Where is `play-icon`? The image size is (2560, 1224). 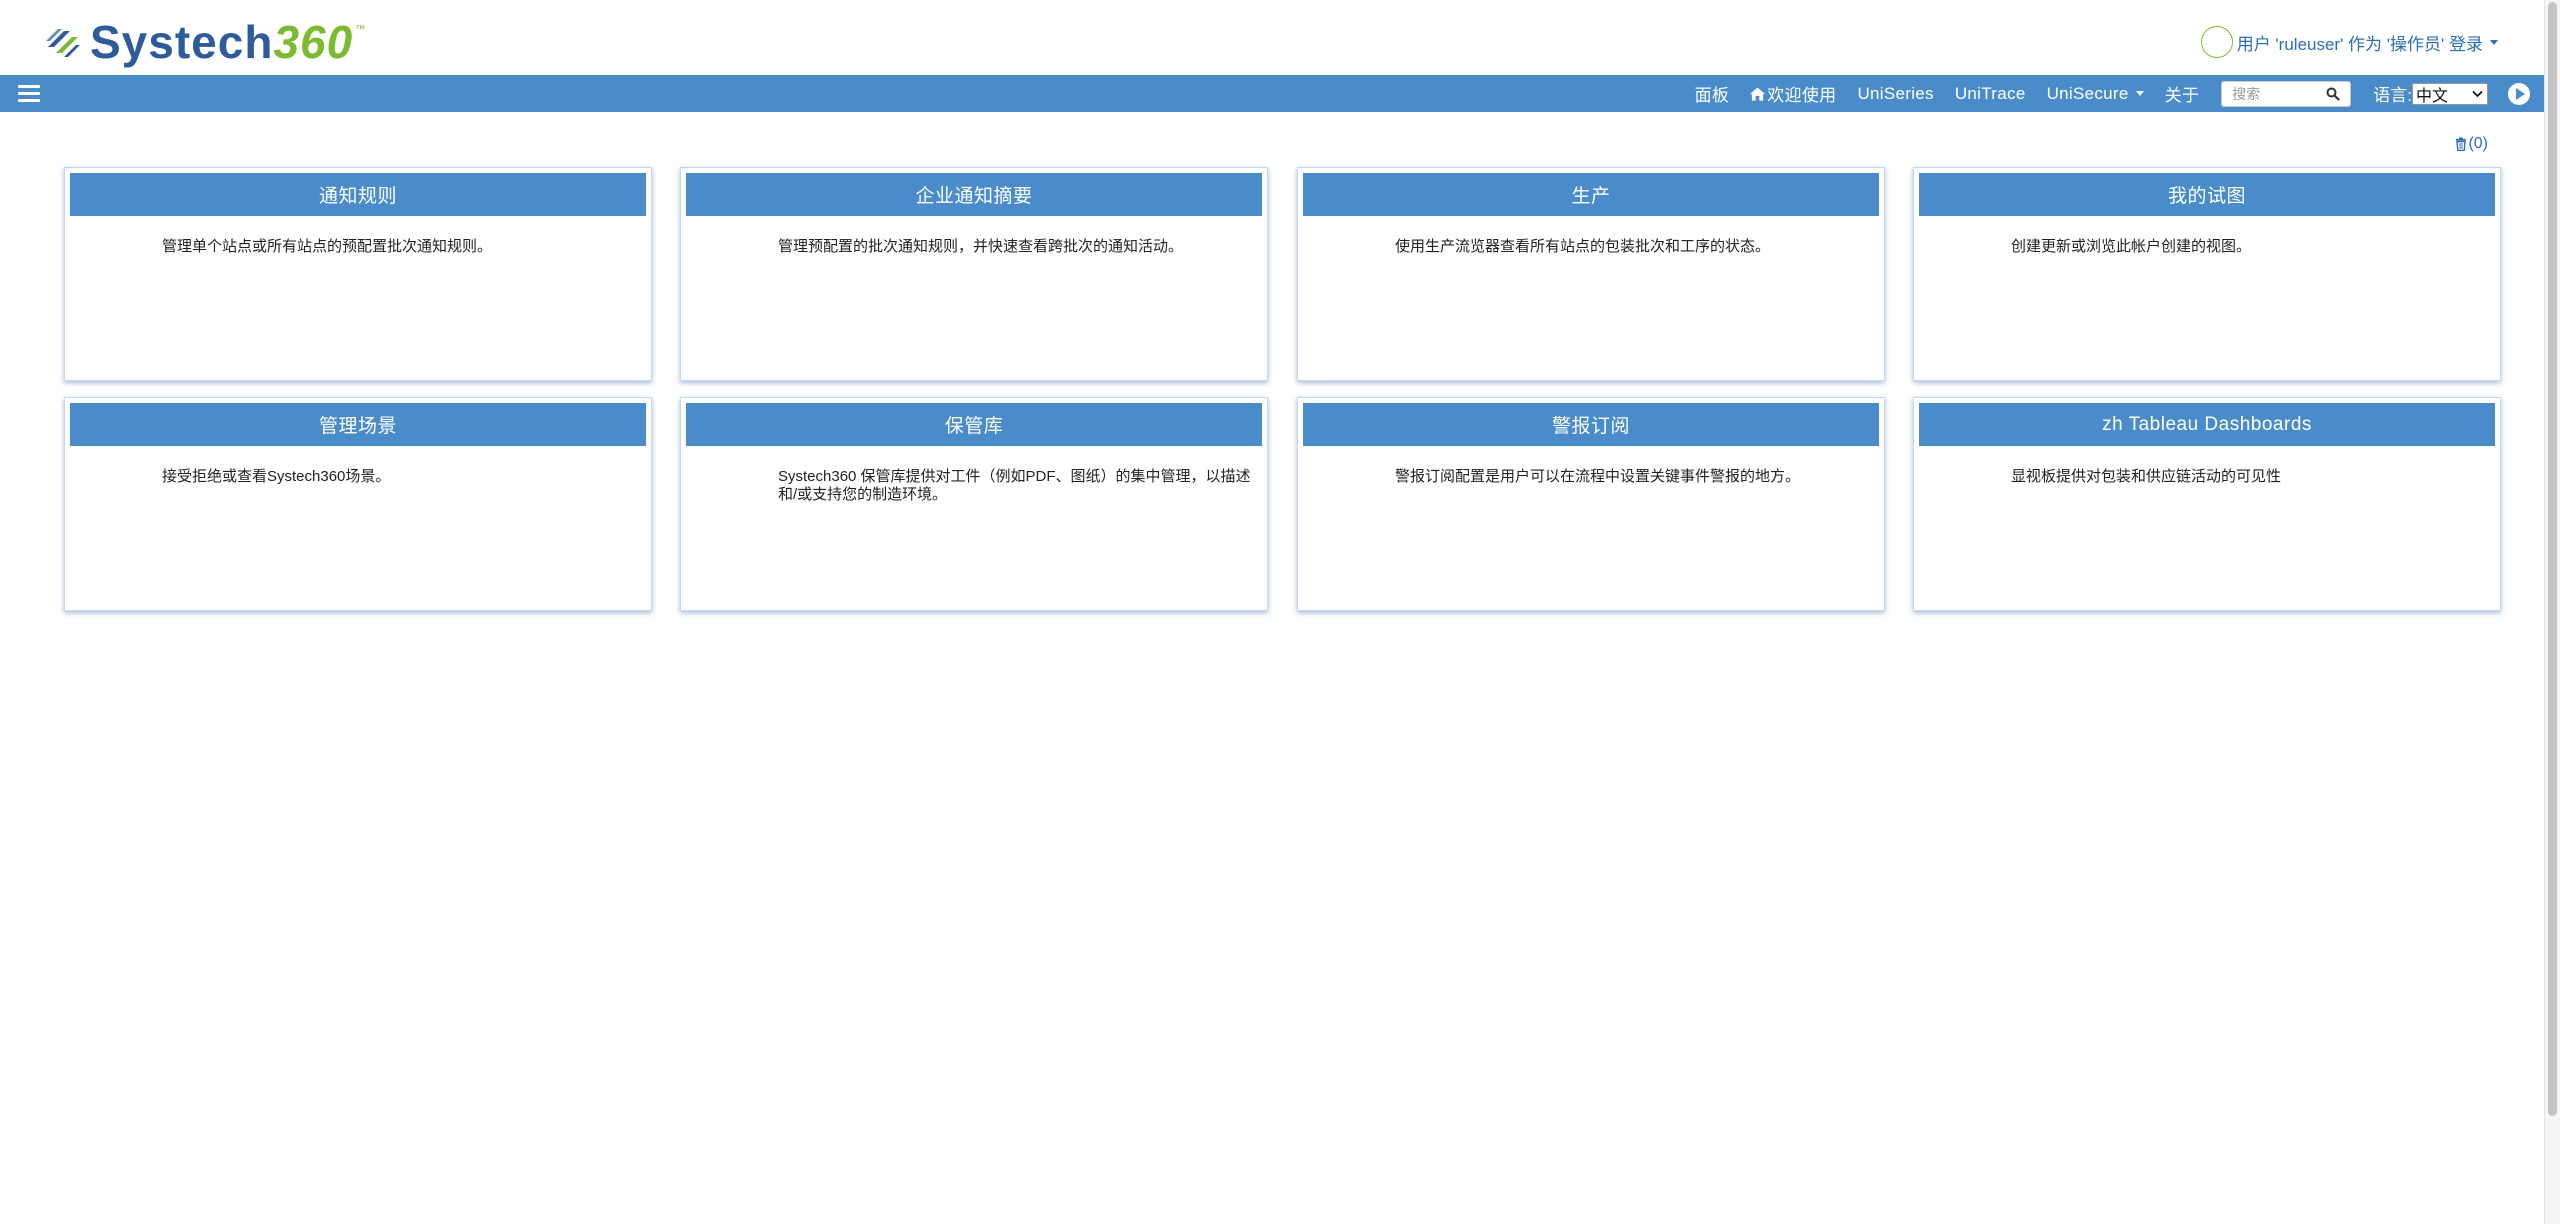 play-icon is located at coordinates (2520, 93).